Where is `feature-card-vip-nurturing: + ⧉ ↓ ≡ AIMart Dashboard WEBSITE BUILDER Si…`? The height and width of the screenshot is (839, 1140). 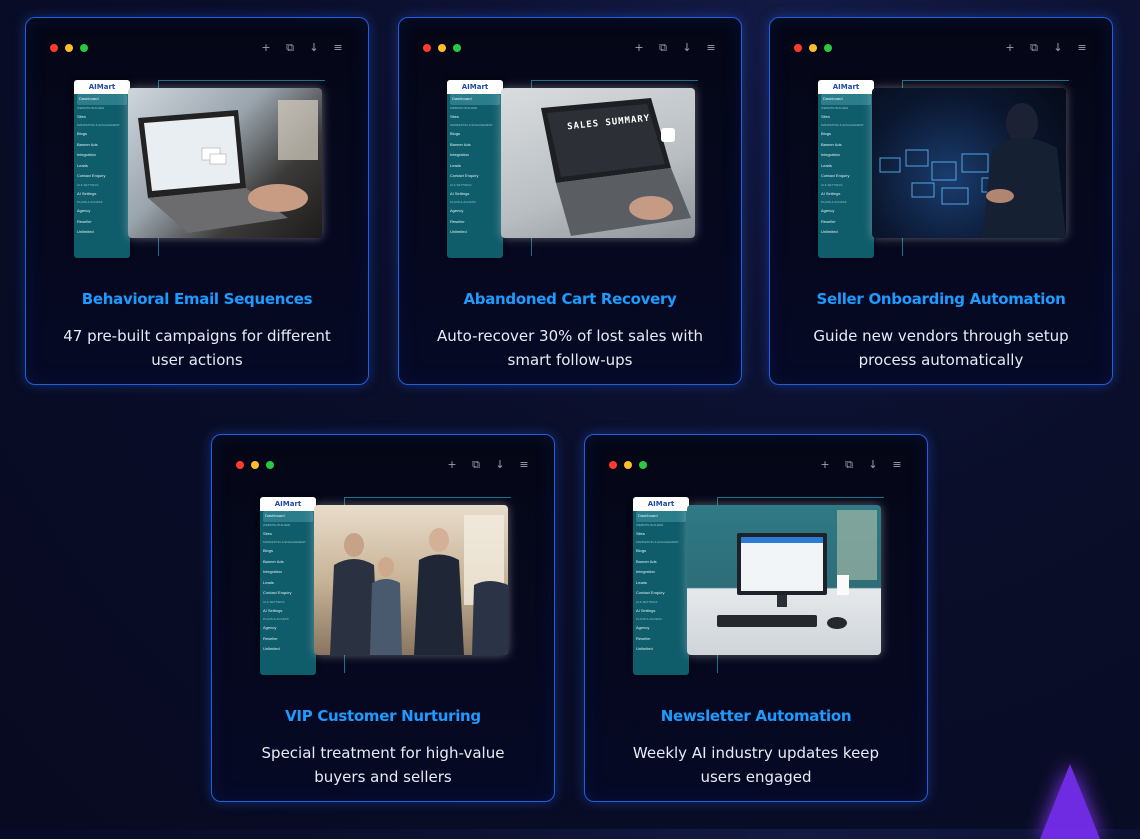
feature-card-vip-nurturing: + ⧉ ↓ ≡ AIMart Dashboard WEBSITE BUILDER Si… is located at coordinates (383, 618).